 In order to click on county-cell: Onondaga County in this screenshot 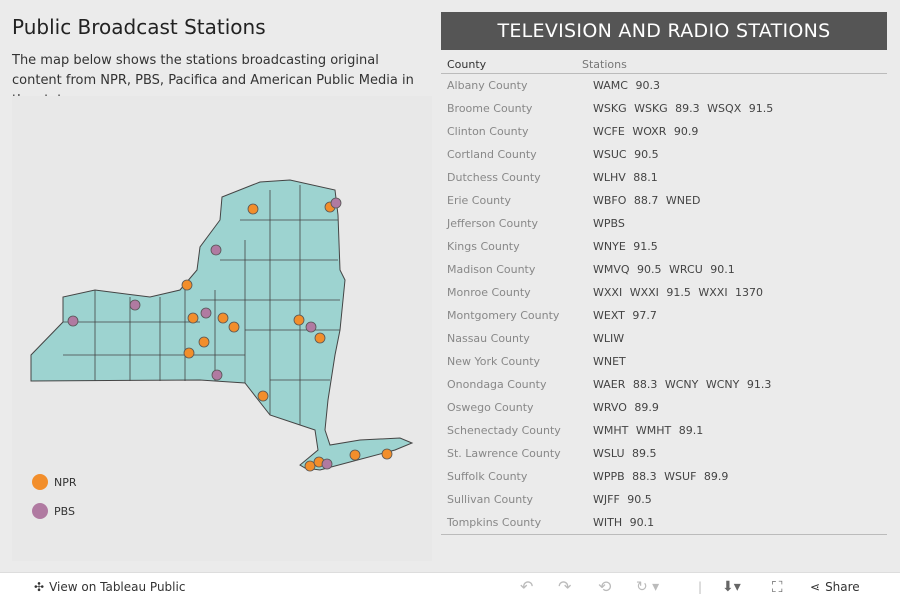, I will do `click(497, 384)`.